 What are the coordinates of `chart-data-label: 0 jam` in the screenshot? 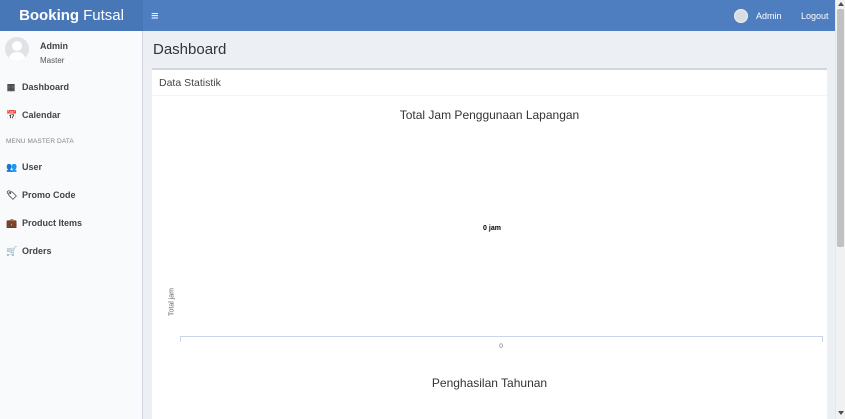 It's located at (492, 228).